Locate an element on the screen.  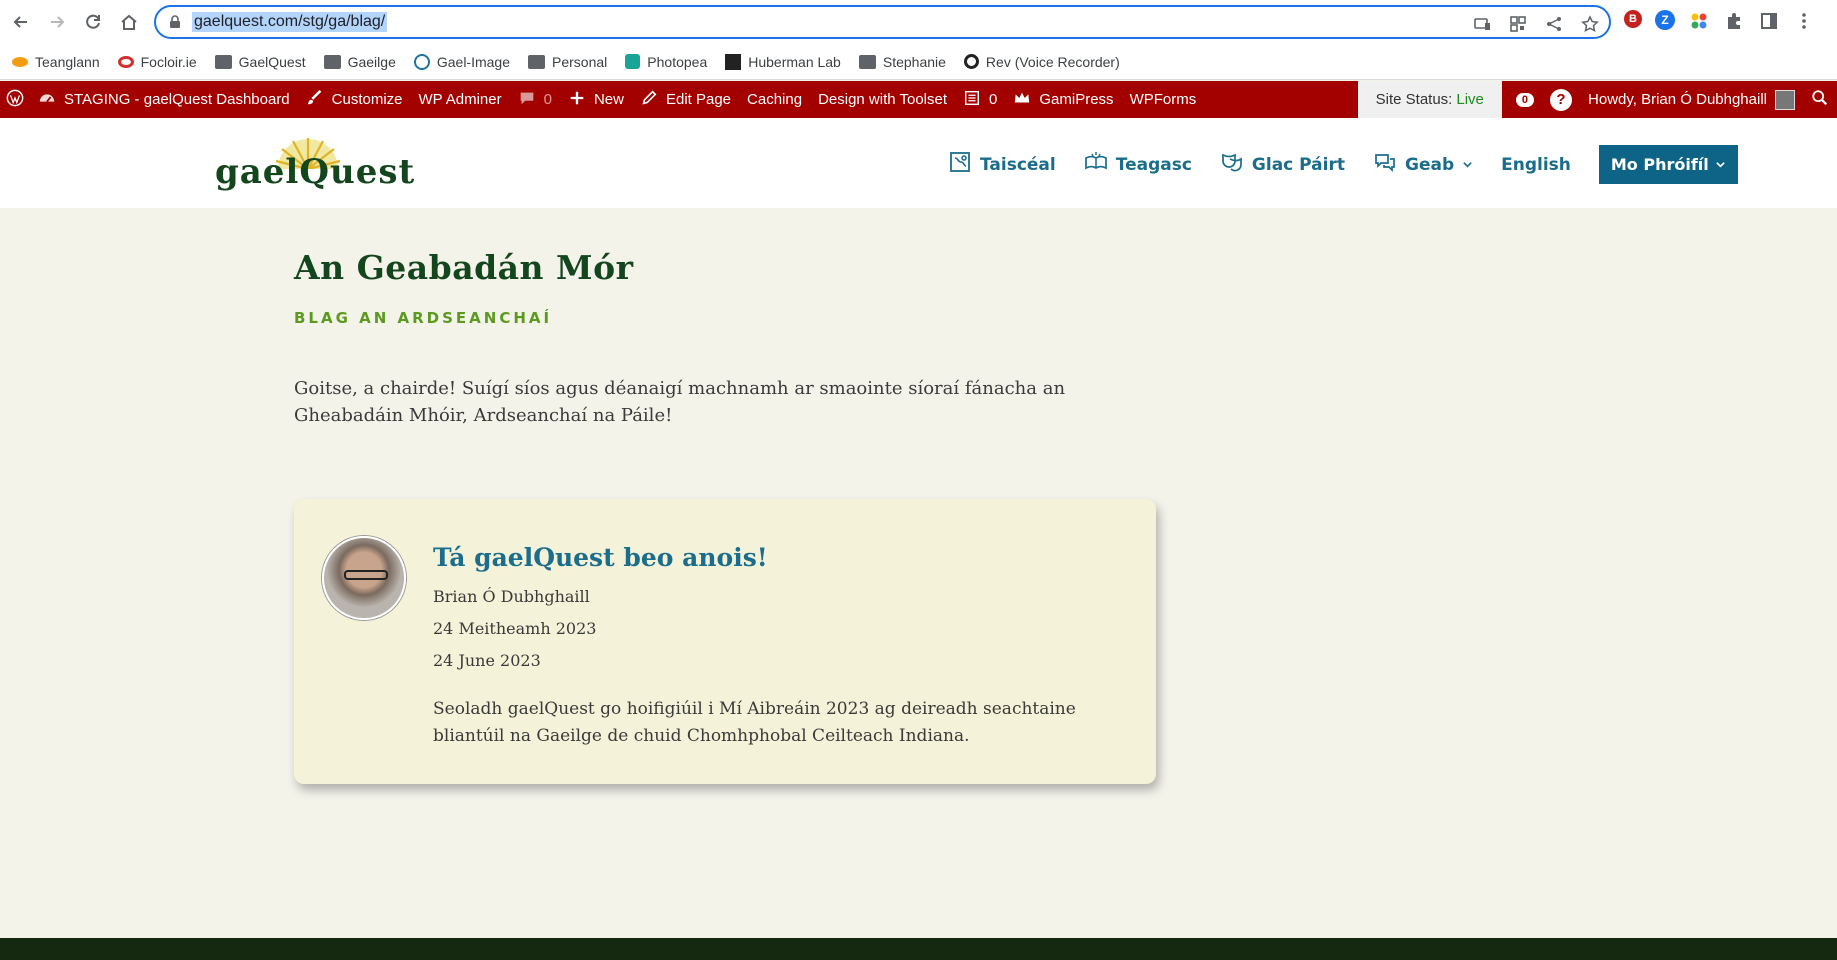
bookmark-star-icon is located at coordinates (1590, 24).